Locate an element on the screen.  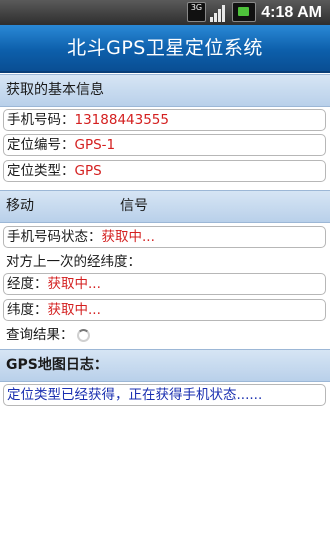
location-id-value: GPS-1 is located at coordinates (95, 145).